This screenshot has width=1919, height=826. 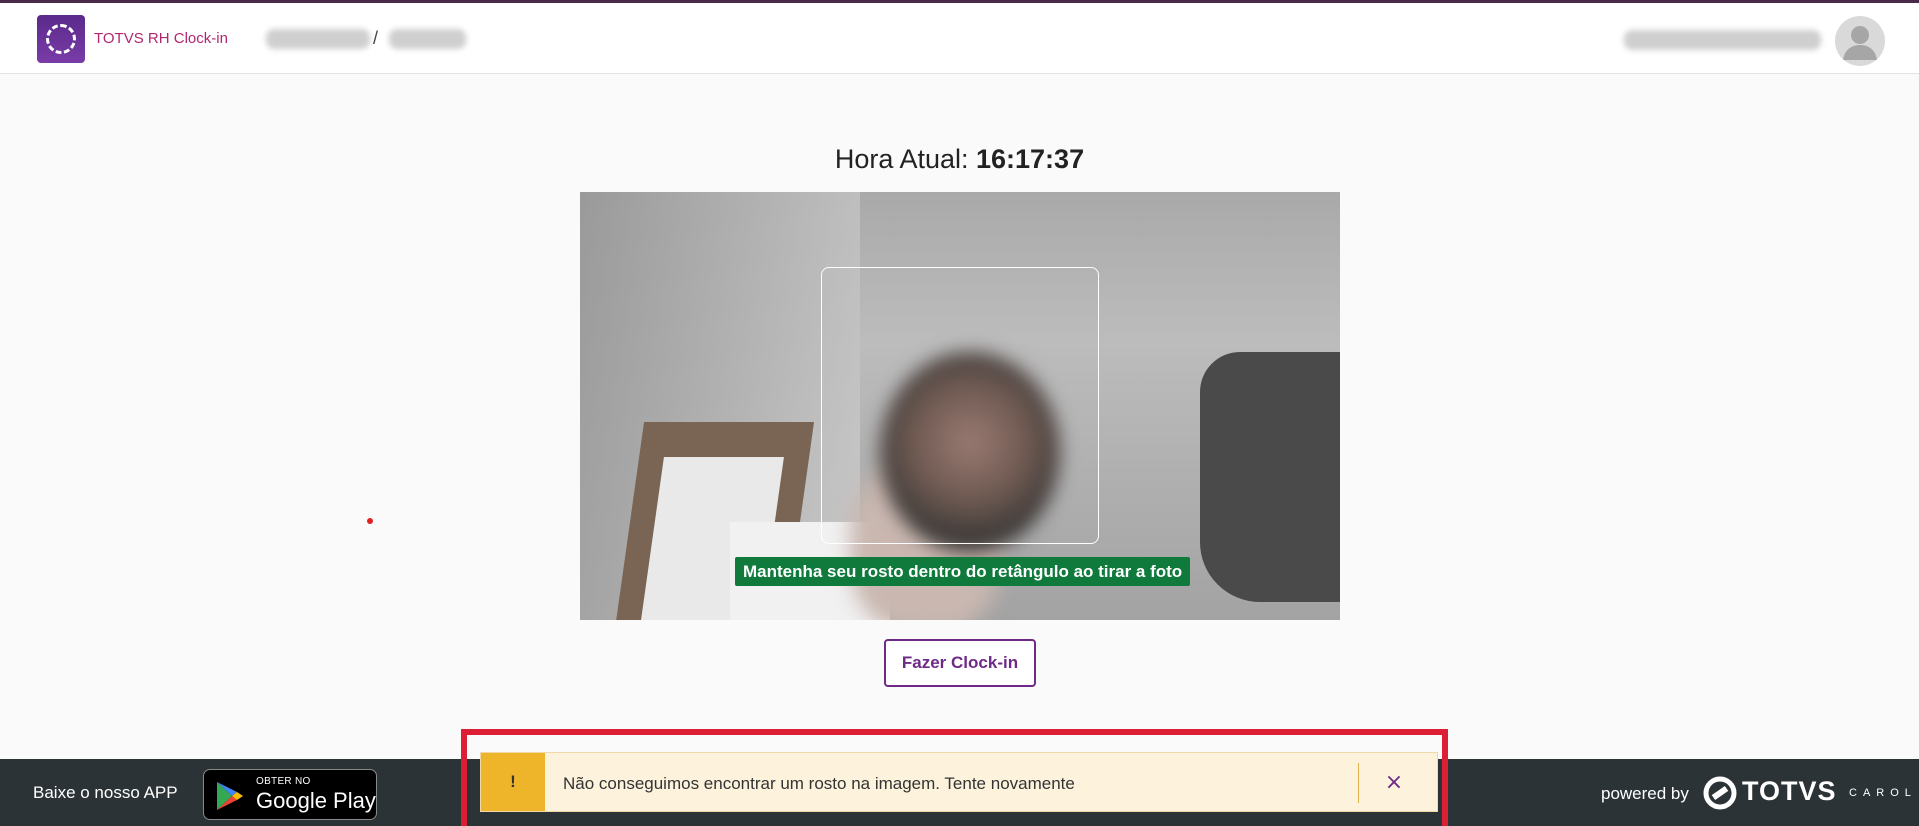 What do you see at coordinates (1358, 783) in the screenshot?
I see `toast-divider` at bounding box center [1358, 783].